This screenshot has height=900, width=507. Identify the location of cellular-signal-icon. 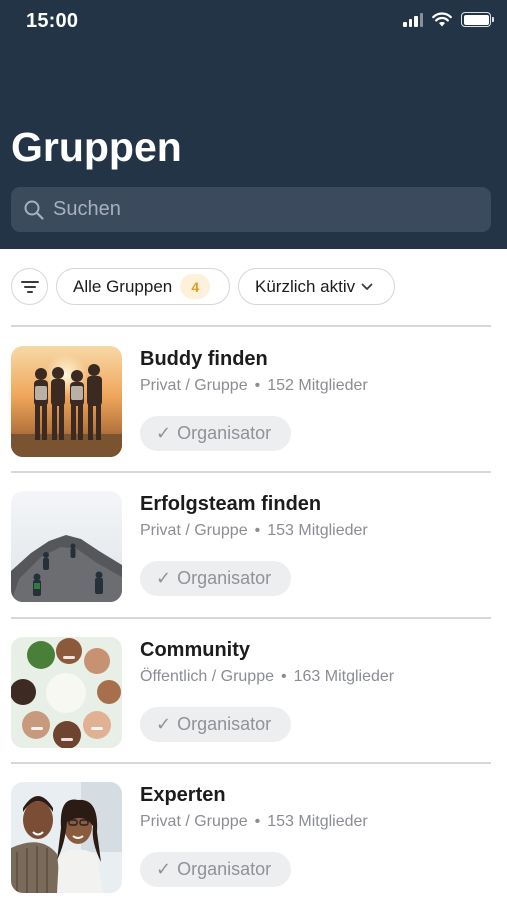
(413, 19).